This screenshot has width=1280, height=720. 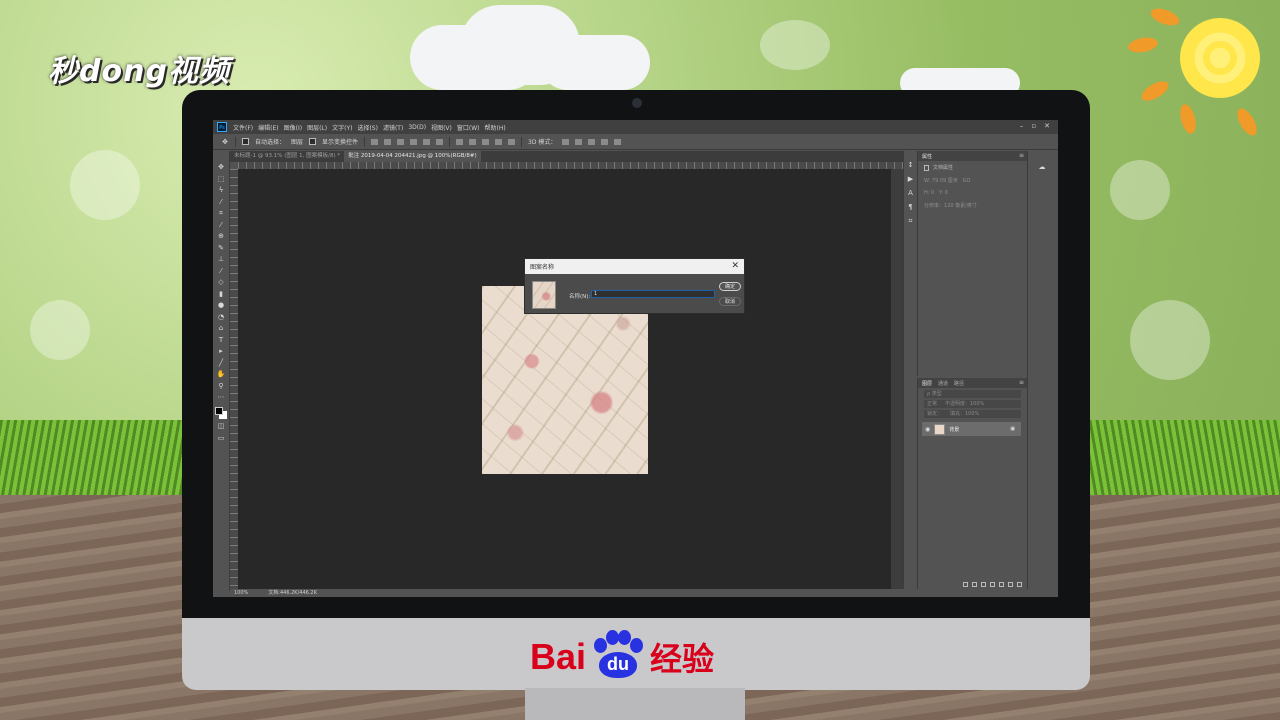 I want to click on actions-icon: ▶, so click(x=911, y=179).